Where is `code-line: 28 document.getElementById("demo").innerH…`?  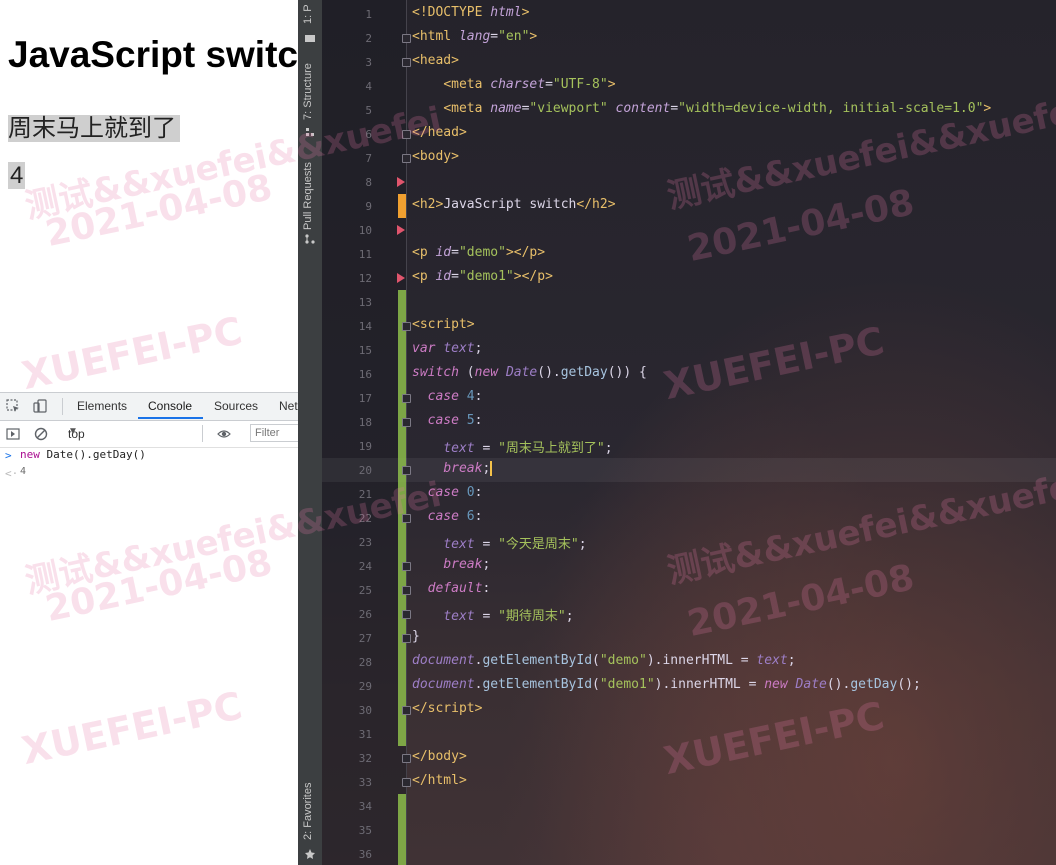
code-line: 28 document.getElementById("demo").innerH… is located at coordinates (689, 662).